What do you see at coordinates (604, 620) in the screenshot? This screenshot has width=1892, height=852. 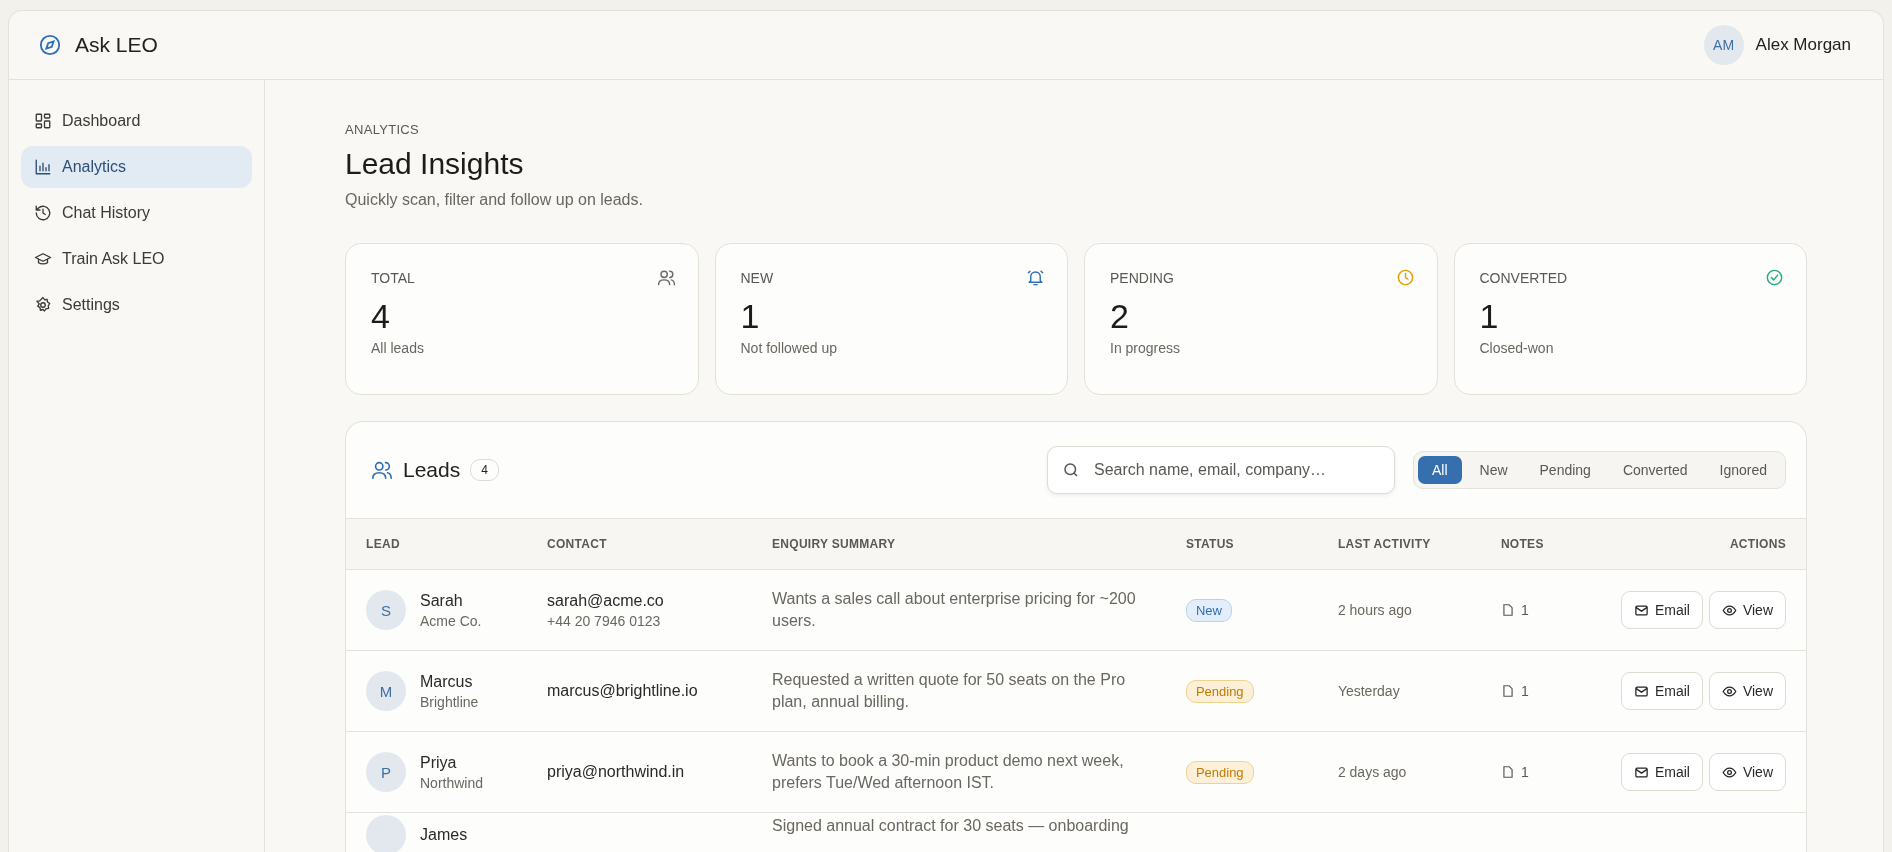 I see `lead-phone: +44 20 7946 0123` at bounding box center [604, 620].